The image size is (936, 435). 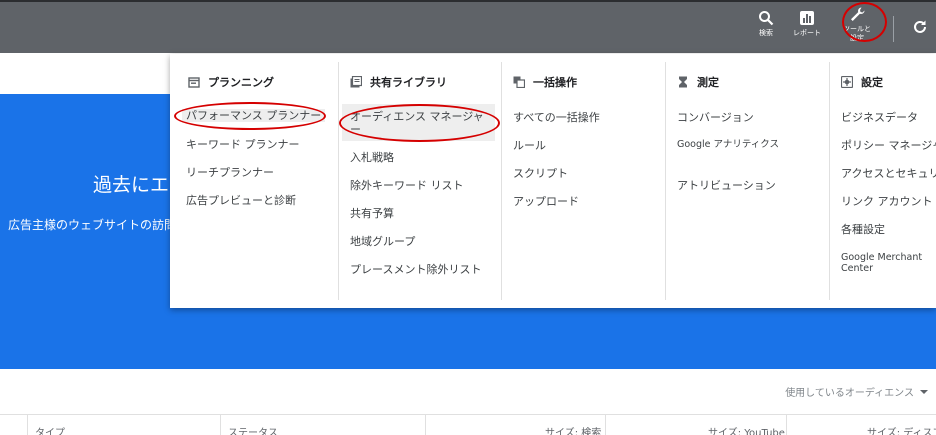 I want to click on audience-filter-dropdown: 使用しているオーディエンス, so click(x=856, y=391).